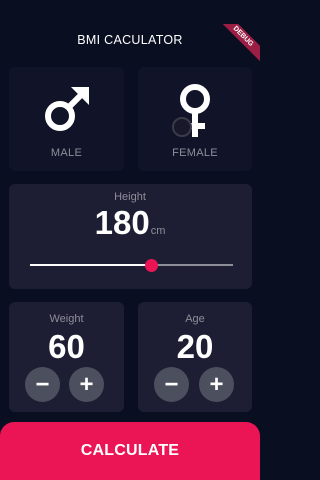 The image size is (320, 480). What do you see at coordinates (130, 12) in the screenshot?
I see `status-bar` at bounding box center [130, 12].